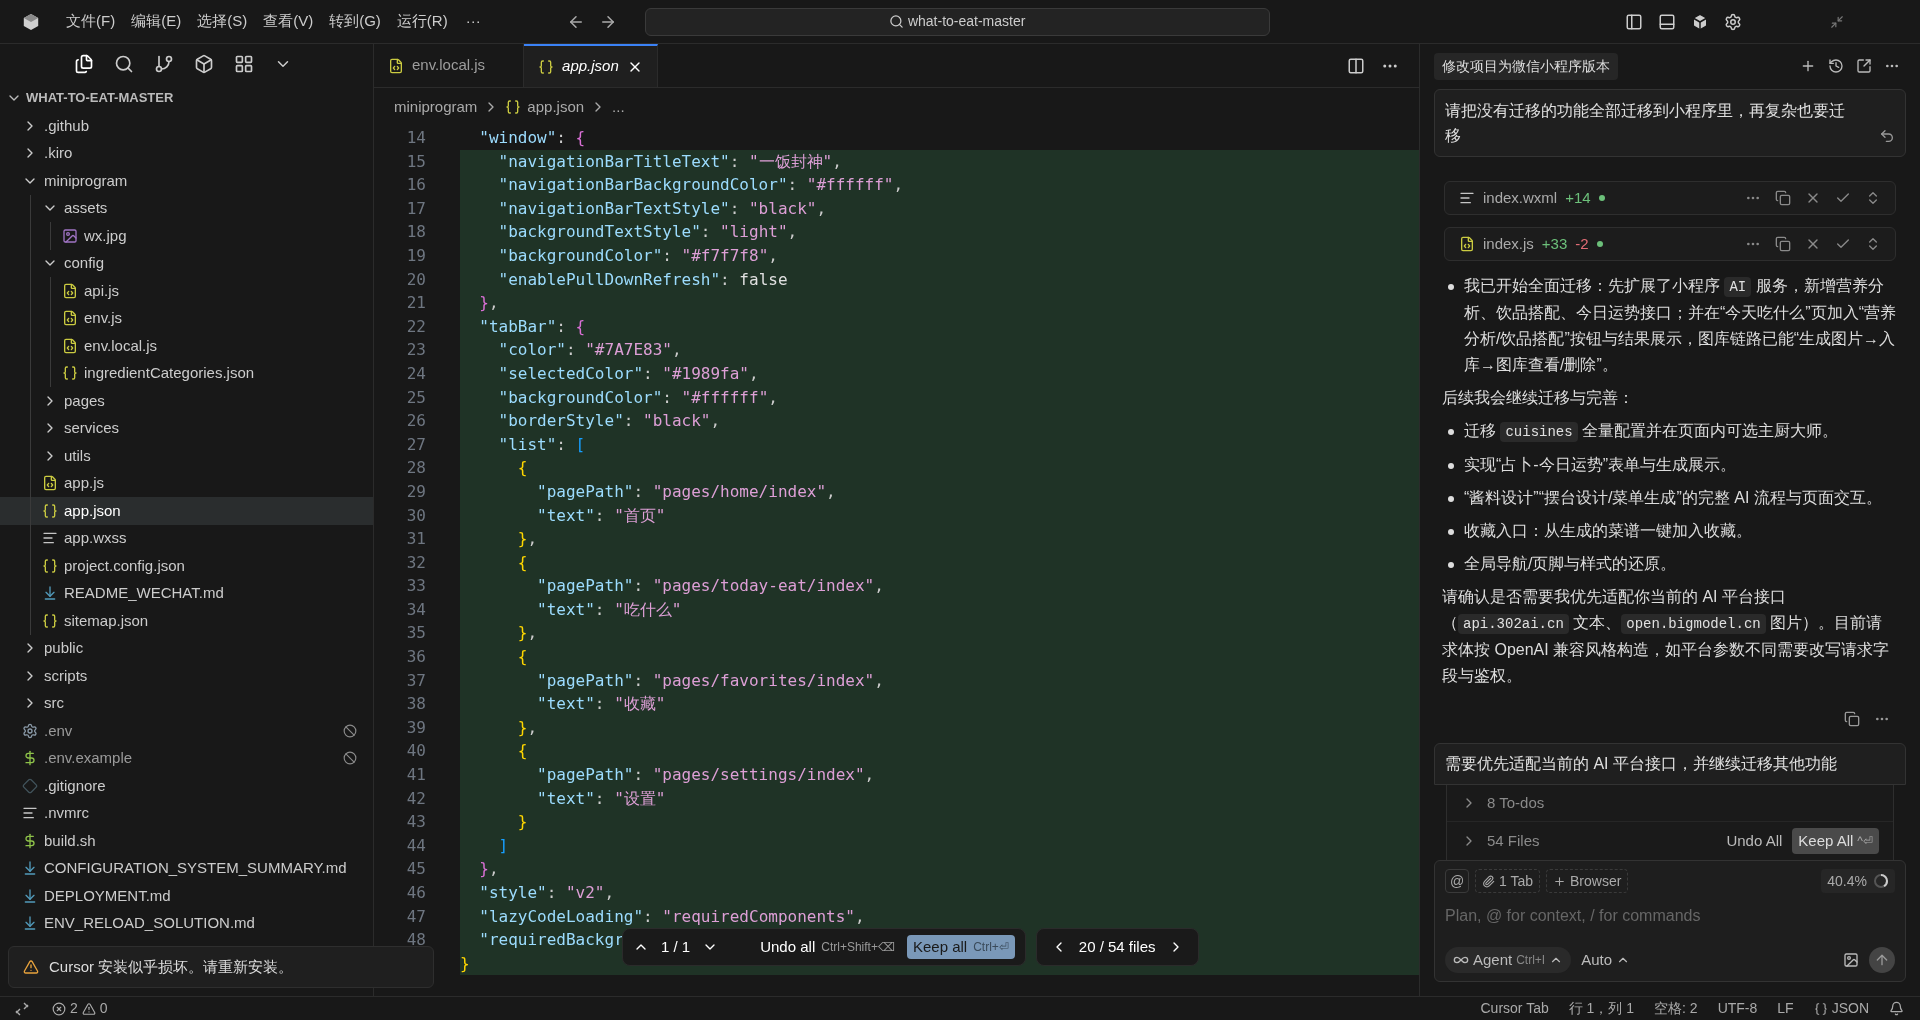  Describe the element at coordinates (1514, 1008) in the screenshot. I see `status-item: Cursor Tab` at that location.